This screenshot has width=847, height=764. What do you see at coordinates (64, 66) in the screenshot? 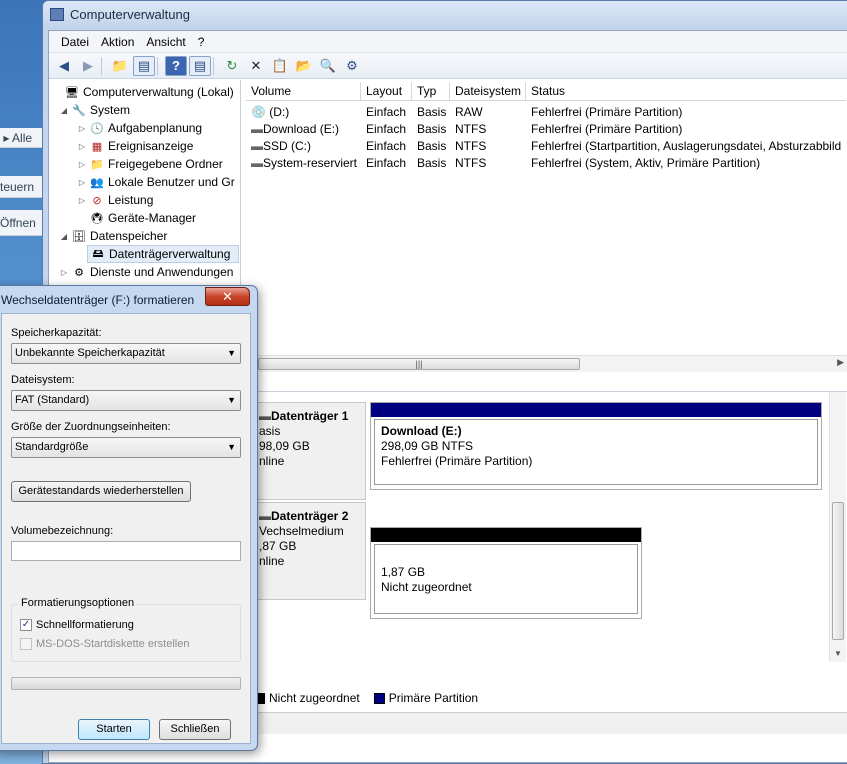
I see `back-icon: ◀` at bounding box center [64, 66].